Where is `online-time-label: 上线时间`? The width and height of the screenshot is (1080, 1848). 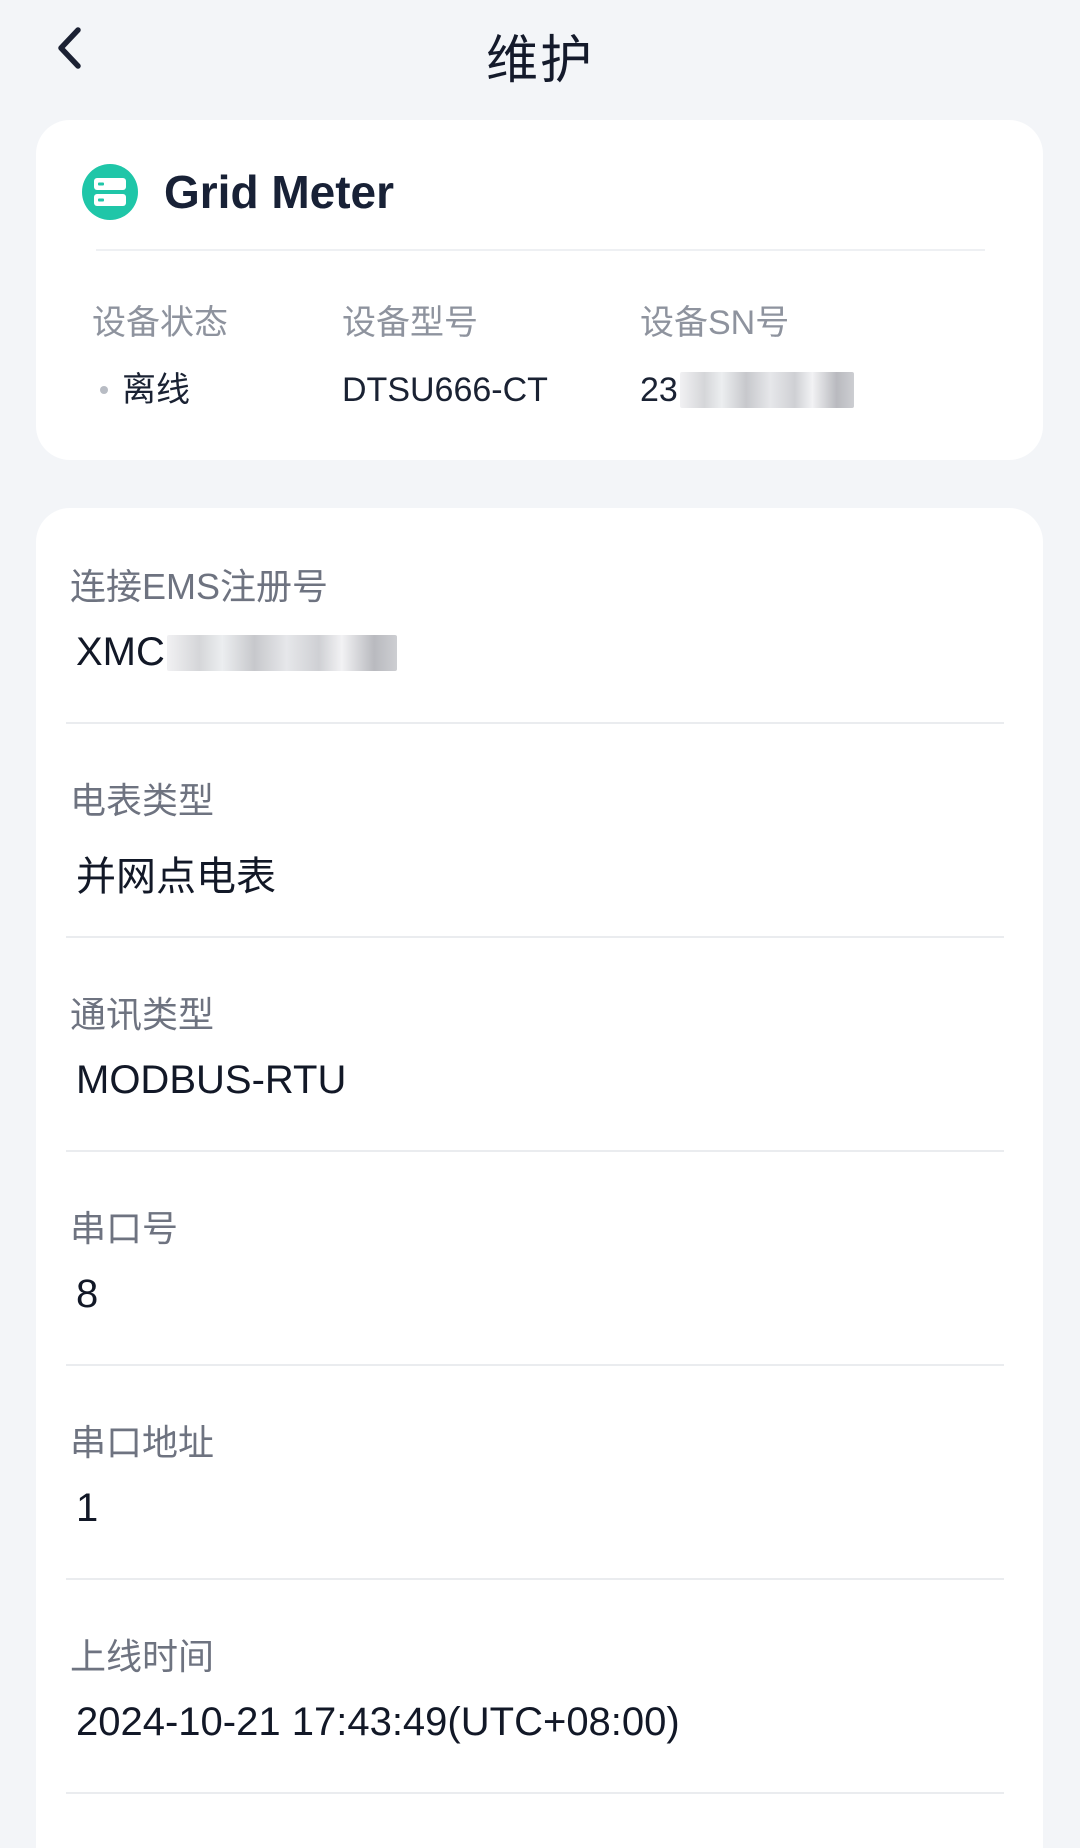
online-time-label: 上线时间 is located at coordinates (142, 1656).